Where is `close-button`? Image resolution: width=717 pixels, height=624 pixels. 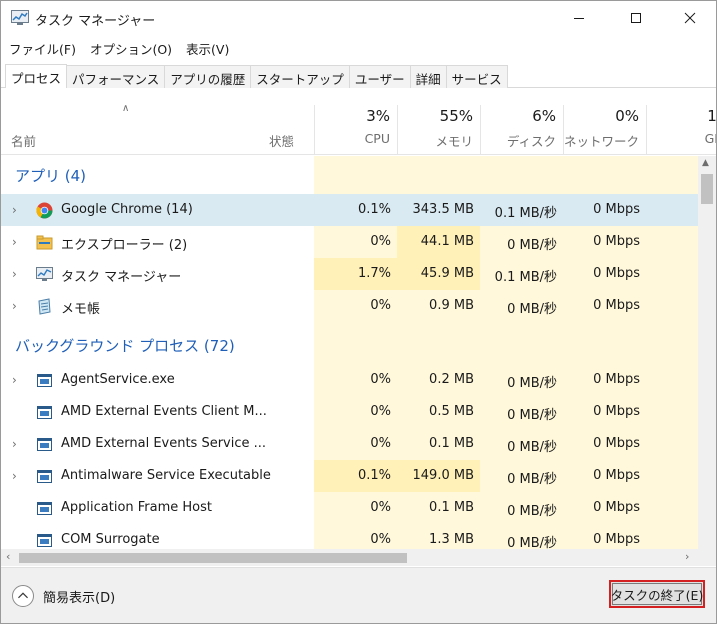
close-button is located at coordinates (690, 18).